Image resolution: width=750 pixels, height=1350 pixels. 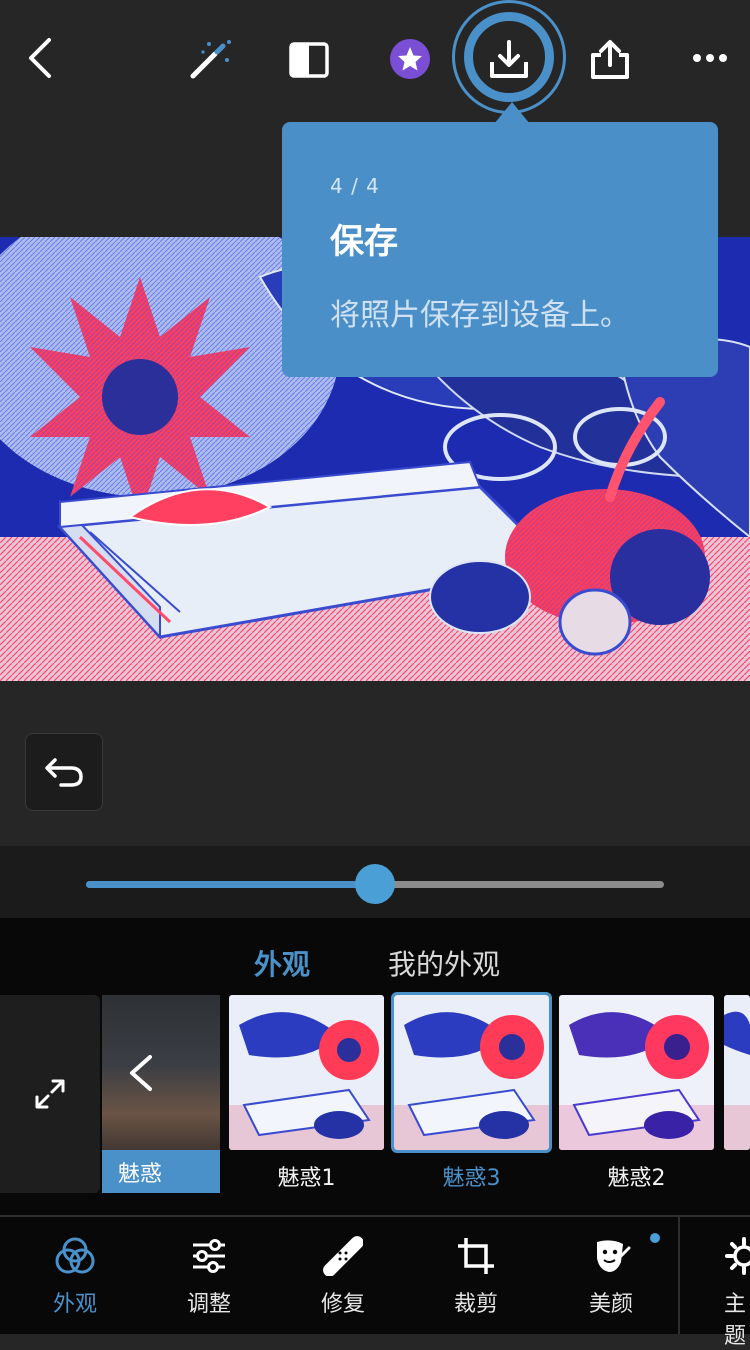 What do you see at coordinates (737, 1256) in the screenshot?
I see `gear-icon` at bounding box center [737, 1256].